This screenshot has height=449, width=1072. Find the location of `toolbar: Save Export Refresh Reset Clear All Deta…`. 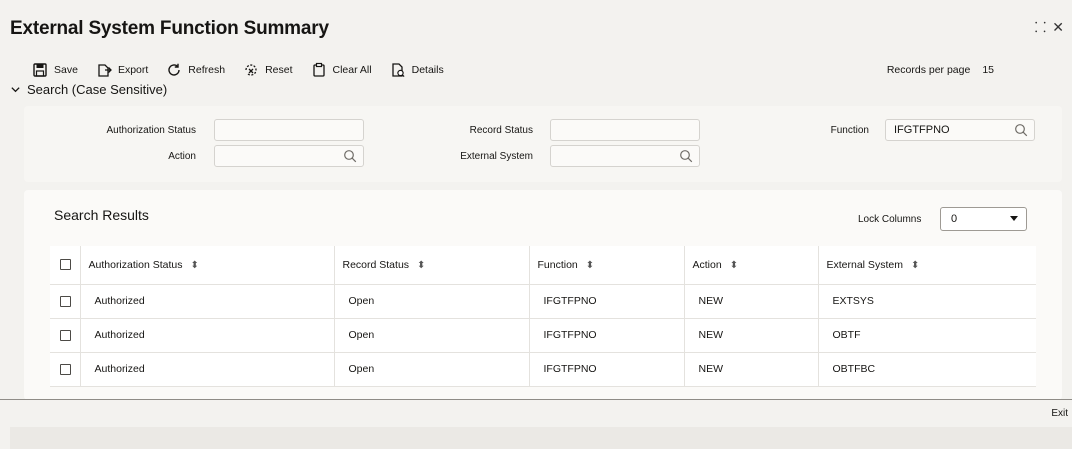

toolbar: Save Export Refresh Reset Clear All Deta… is located at coordinates (238, 70).